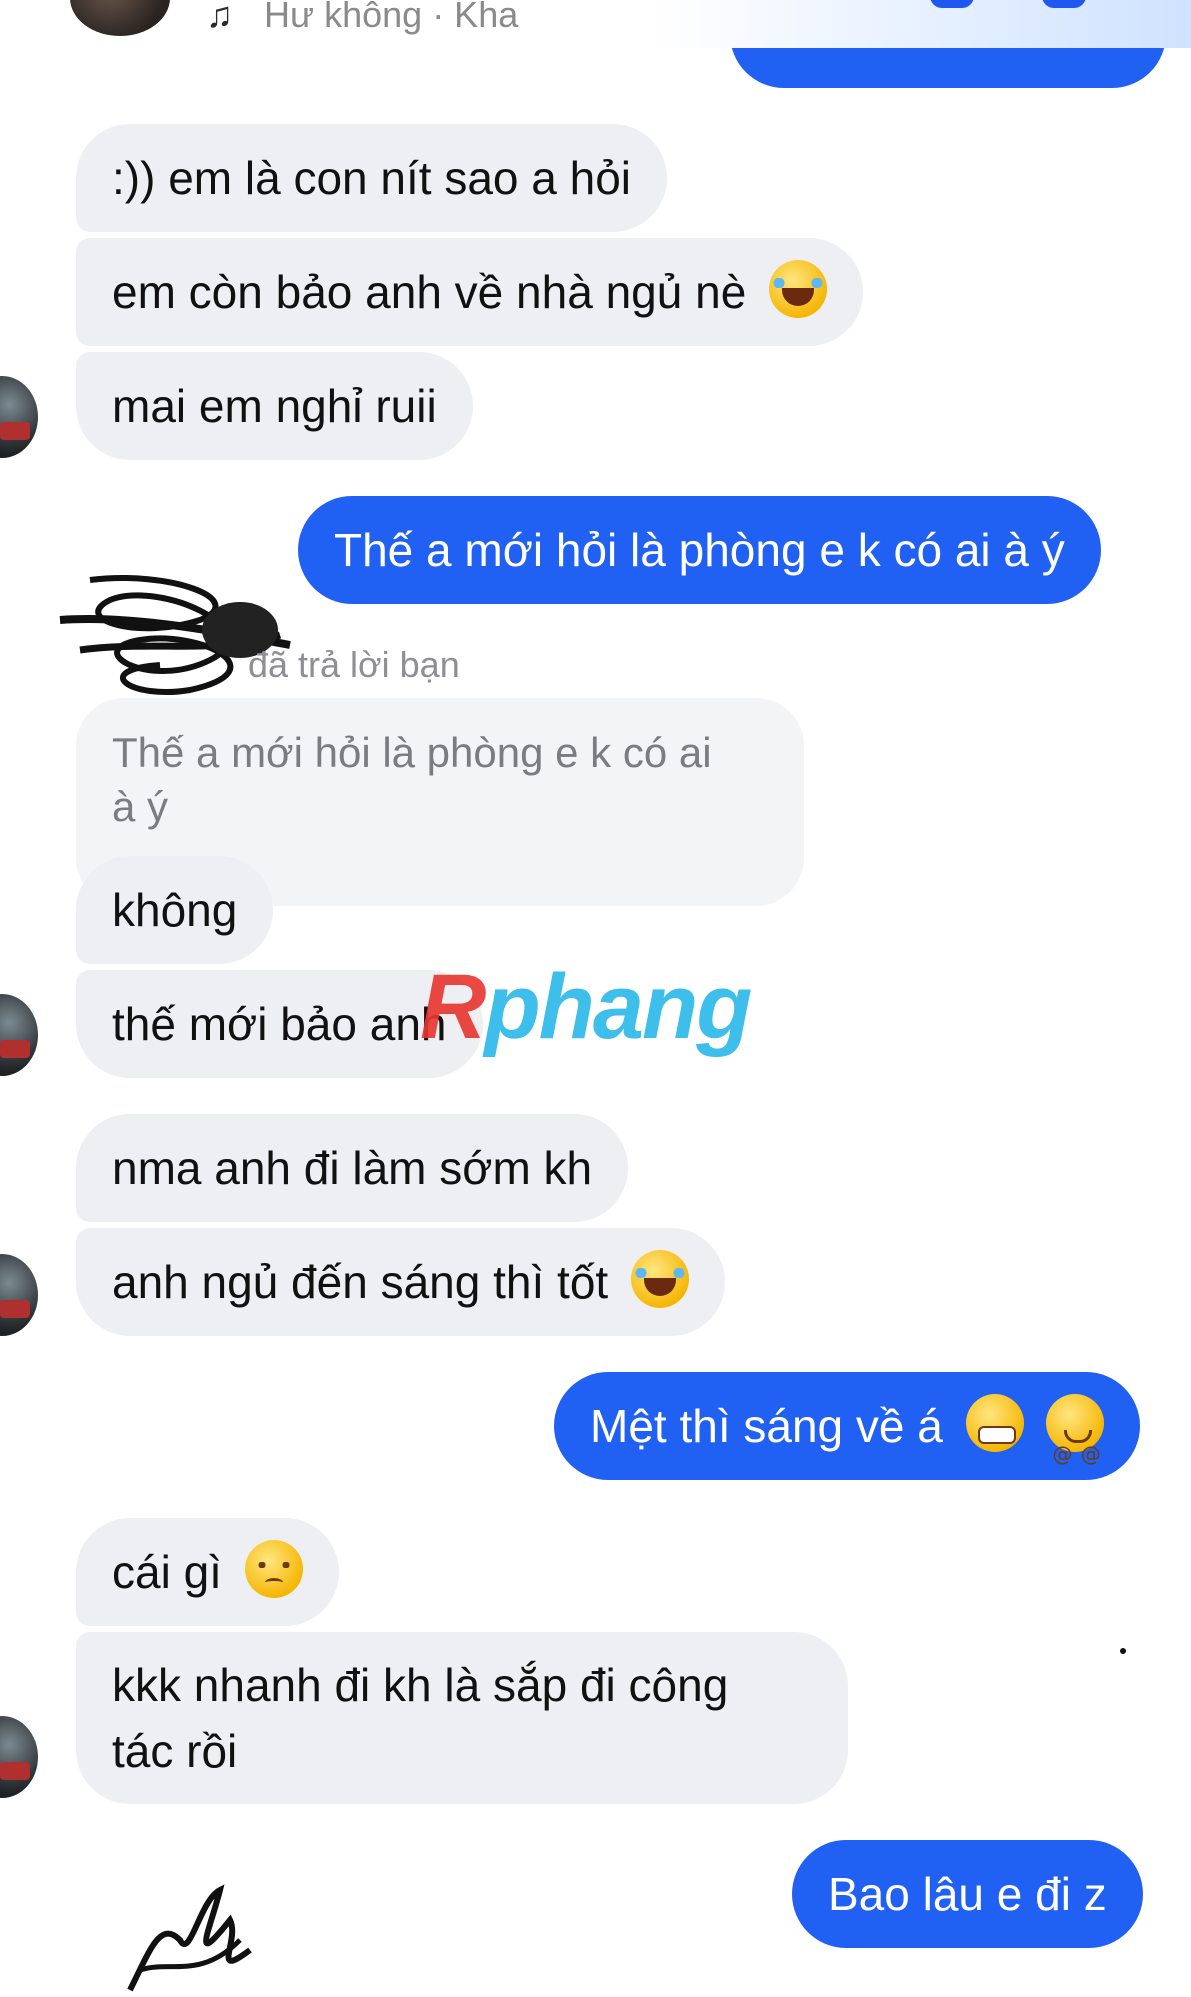 Image resolution: width=1191 pixels, height=1997 pixels. Describe the element at coordinates (273, 1569) in the screenshot. I see `pensive-emoji-icon` at that location.